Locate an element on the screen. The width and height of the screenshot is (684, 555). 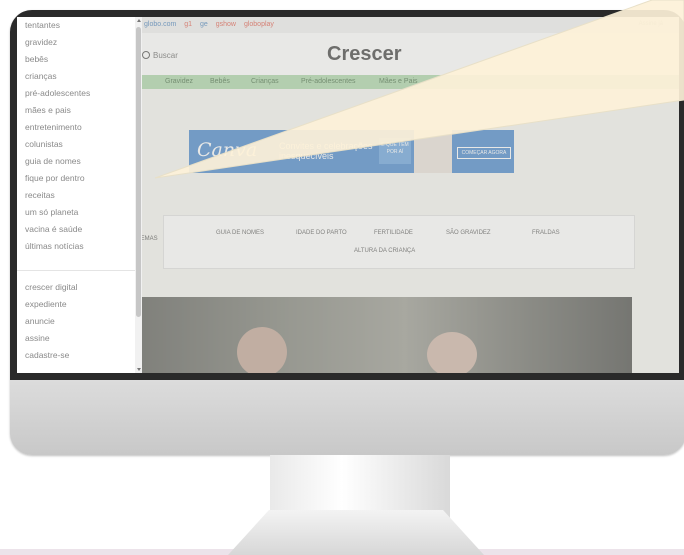
menu-item: tentantes is located at coordinates (42, 25).